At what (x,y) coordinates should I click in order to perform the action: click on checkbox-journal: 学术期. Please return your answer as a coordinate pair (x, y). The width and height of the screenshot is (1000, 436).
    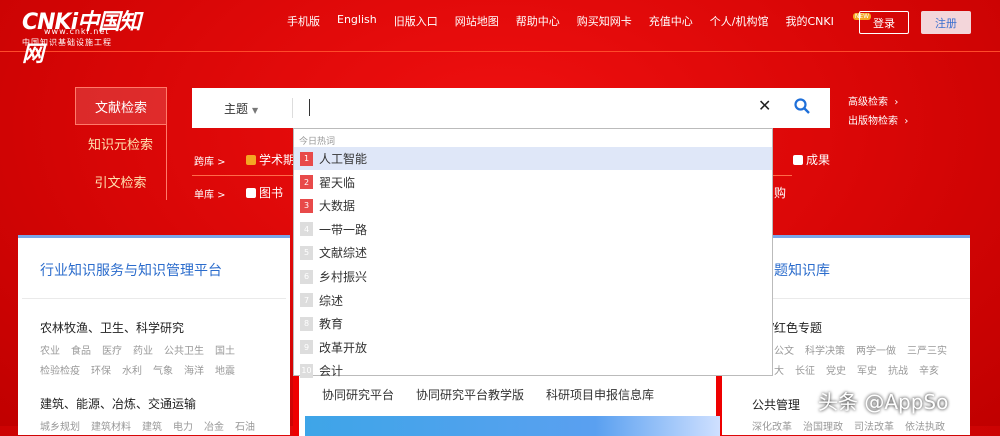
    Looking at the image, I should click on (270, 159).